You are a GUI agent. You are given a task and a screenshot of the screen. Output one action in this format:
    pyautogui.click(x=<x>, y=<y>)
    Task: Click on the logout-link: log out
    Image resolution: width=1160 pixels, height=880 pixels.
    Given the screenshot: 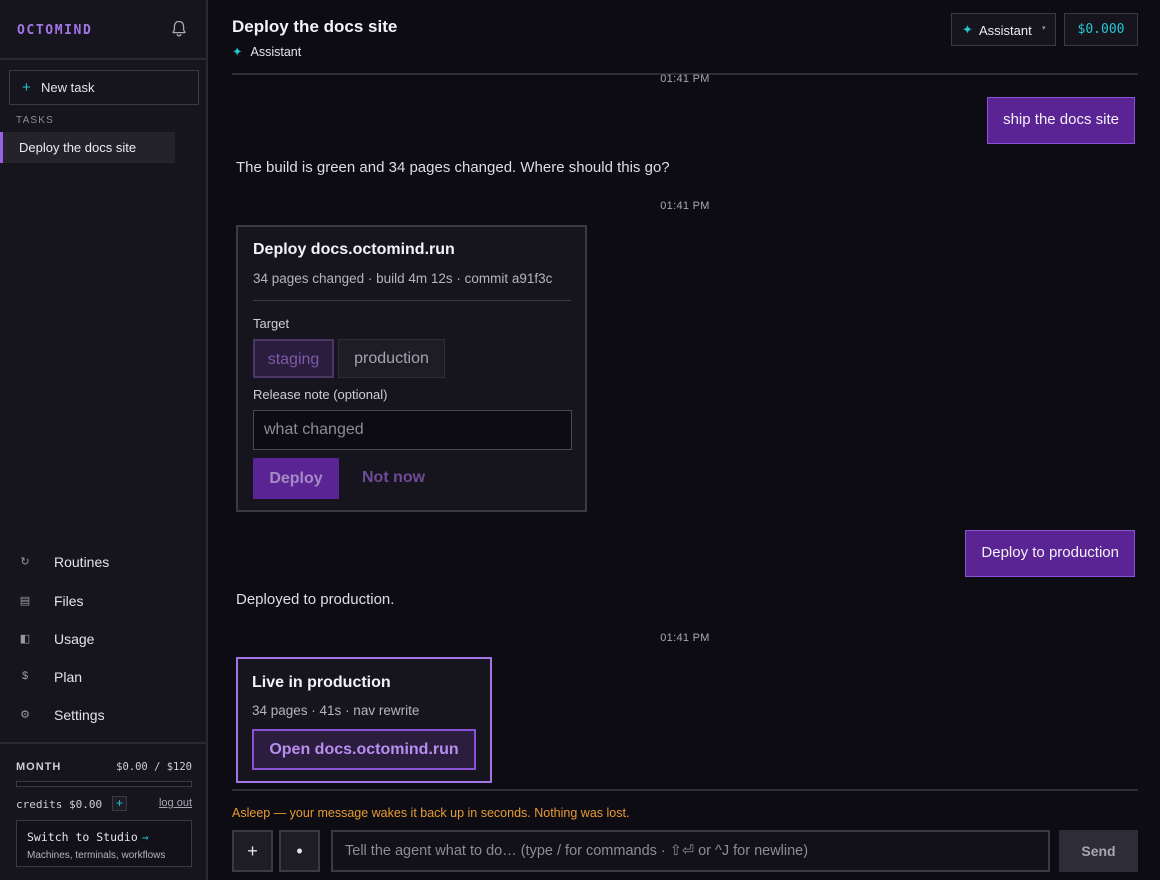 What is the action you would take?
    pyautogui.click(x=175, y=803)
    